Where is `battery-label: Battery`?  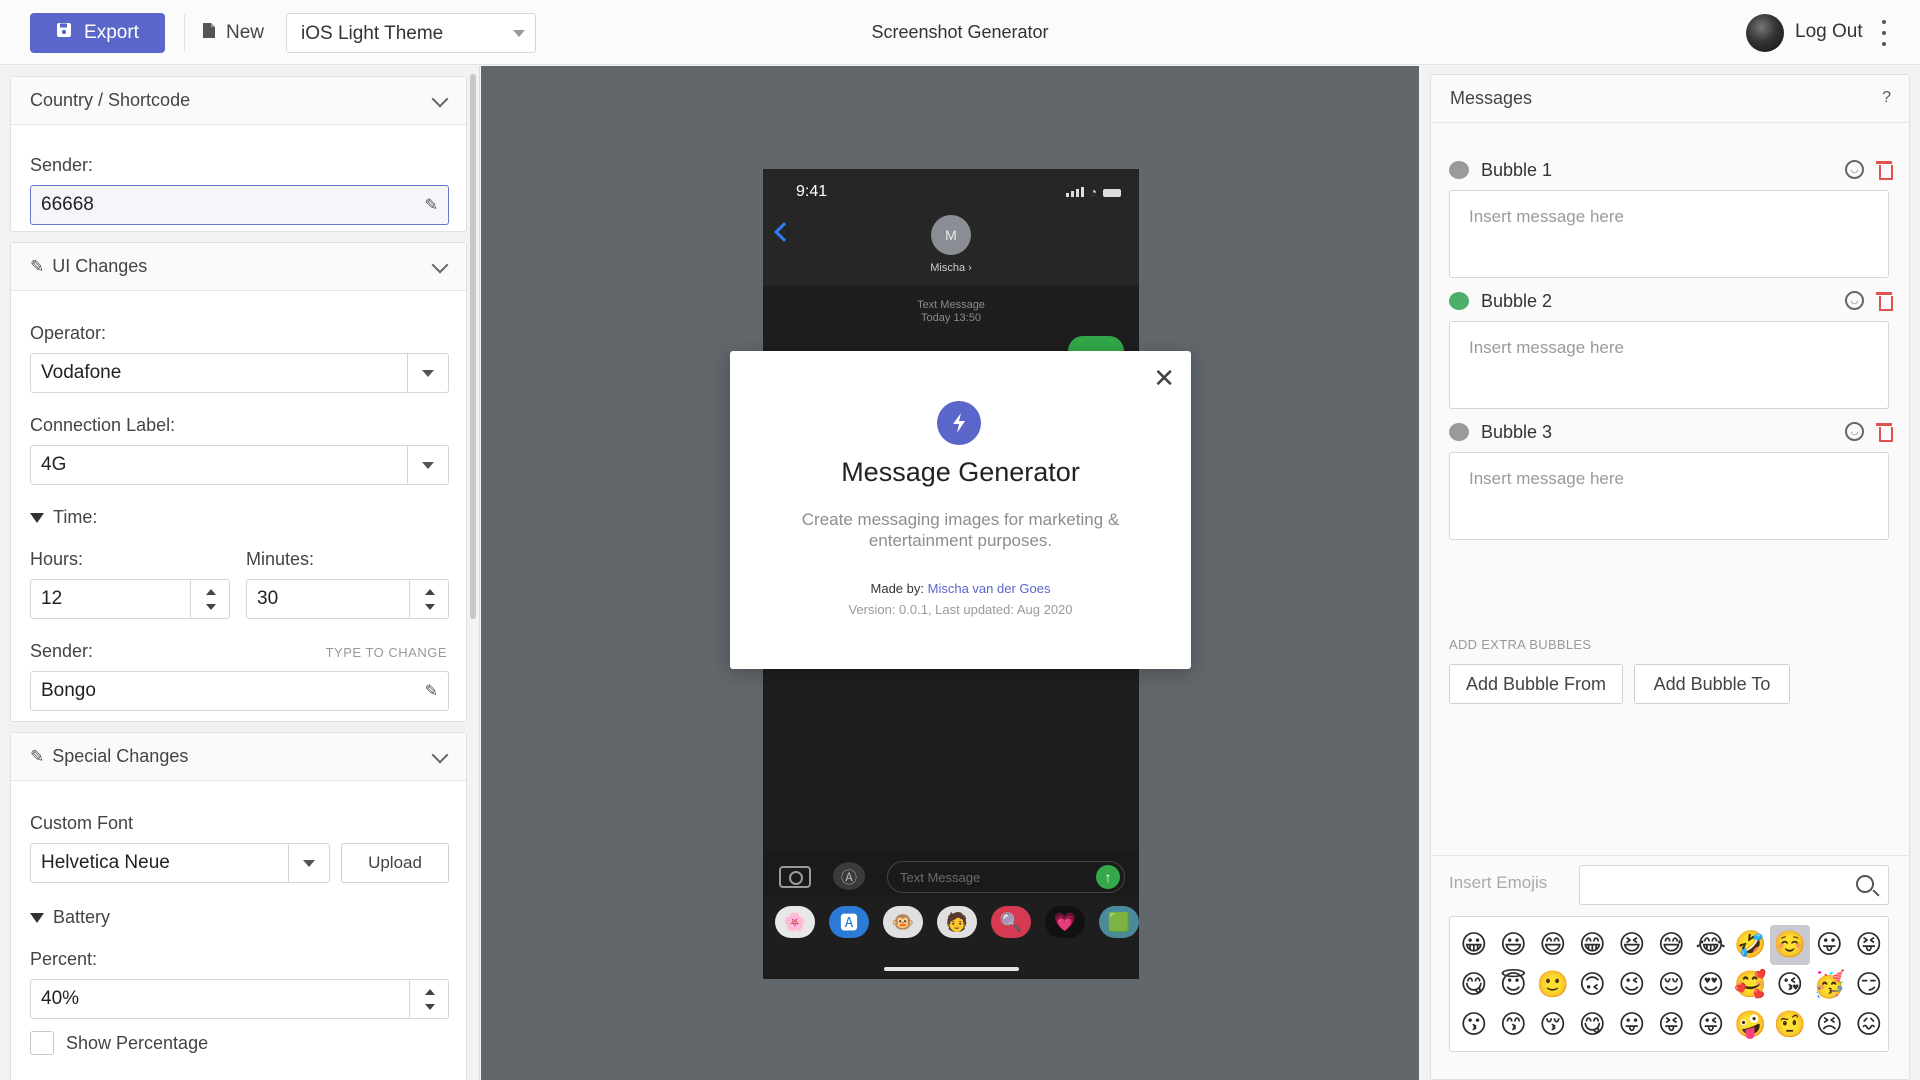
battery-label: Battery is located at coordinates (82, 917).